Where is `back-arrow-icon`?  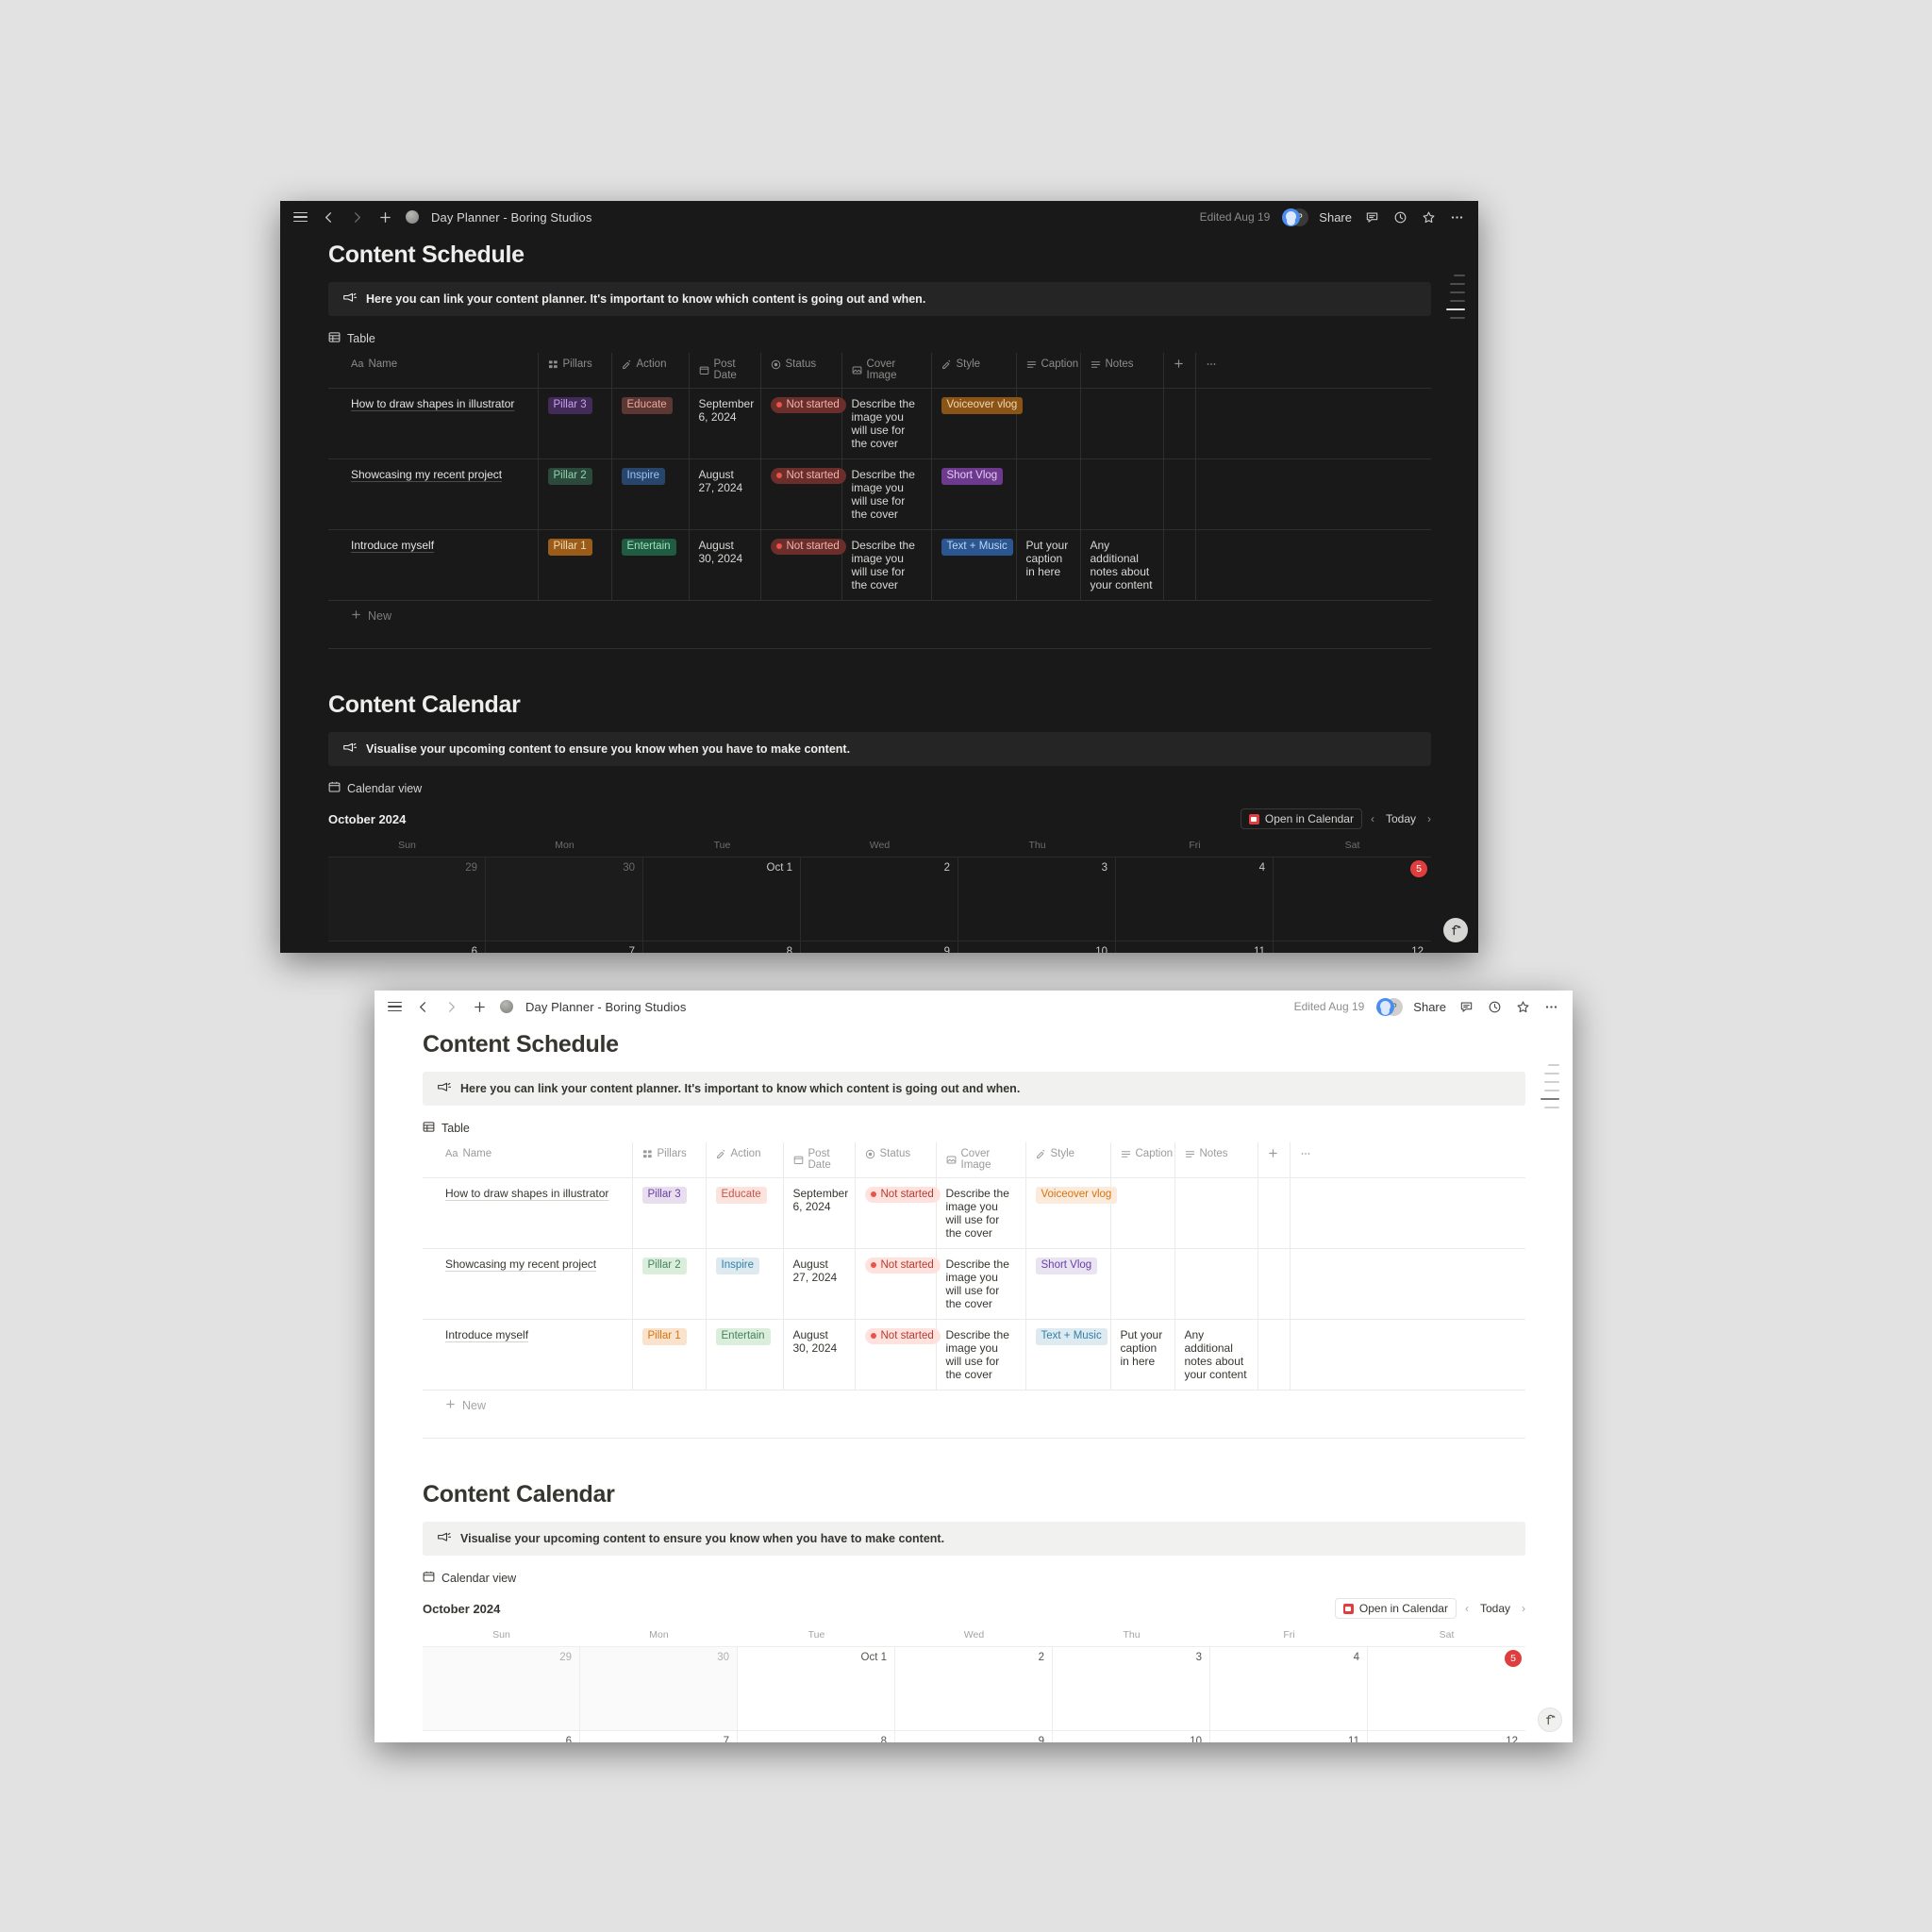 back-arrow-icon is located at coordinates (329, 217).